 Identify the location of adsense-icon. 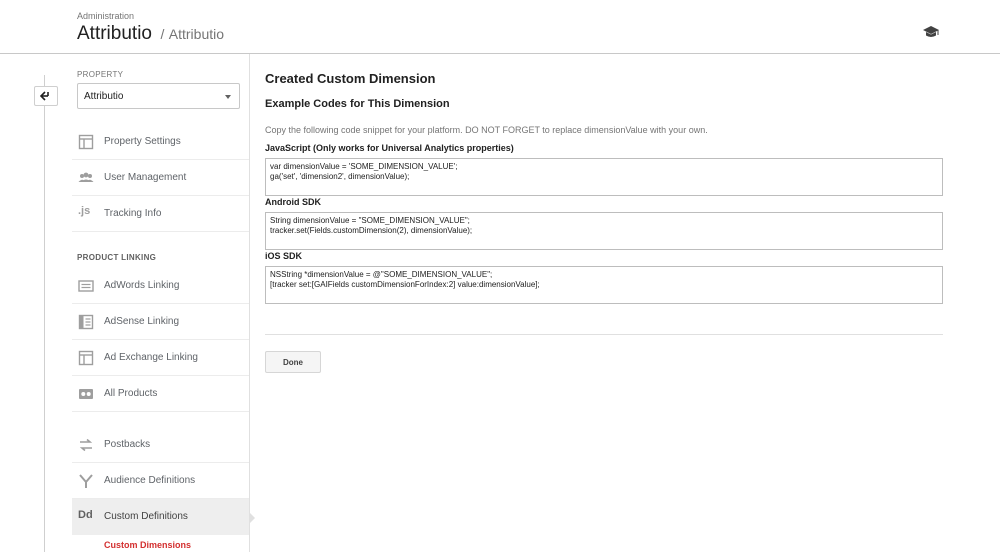
(86, 322).